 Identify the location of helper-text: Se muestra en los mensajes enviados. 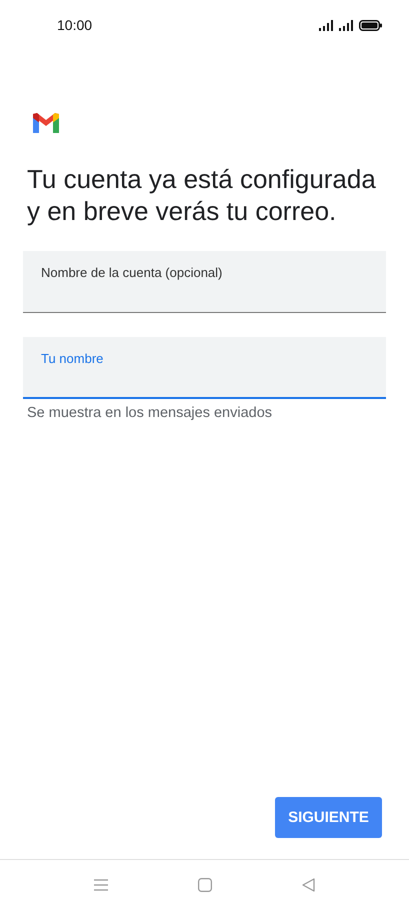
(150, 413).